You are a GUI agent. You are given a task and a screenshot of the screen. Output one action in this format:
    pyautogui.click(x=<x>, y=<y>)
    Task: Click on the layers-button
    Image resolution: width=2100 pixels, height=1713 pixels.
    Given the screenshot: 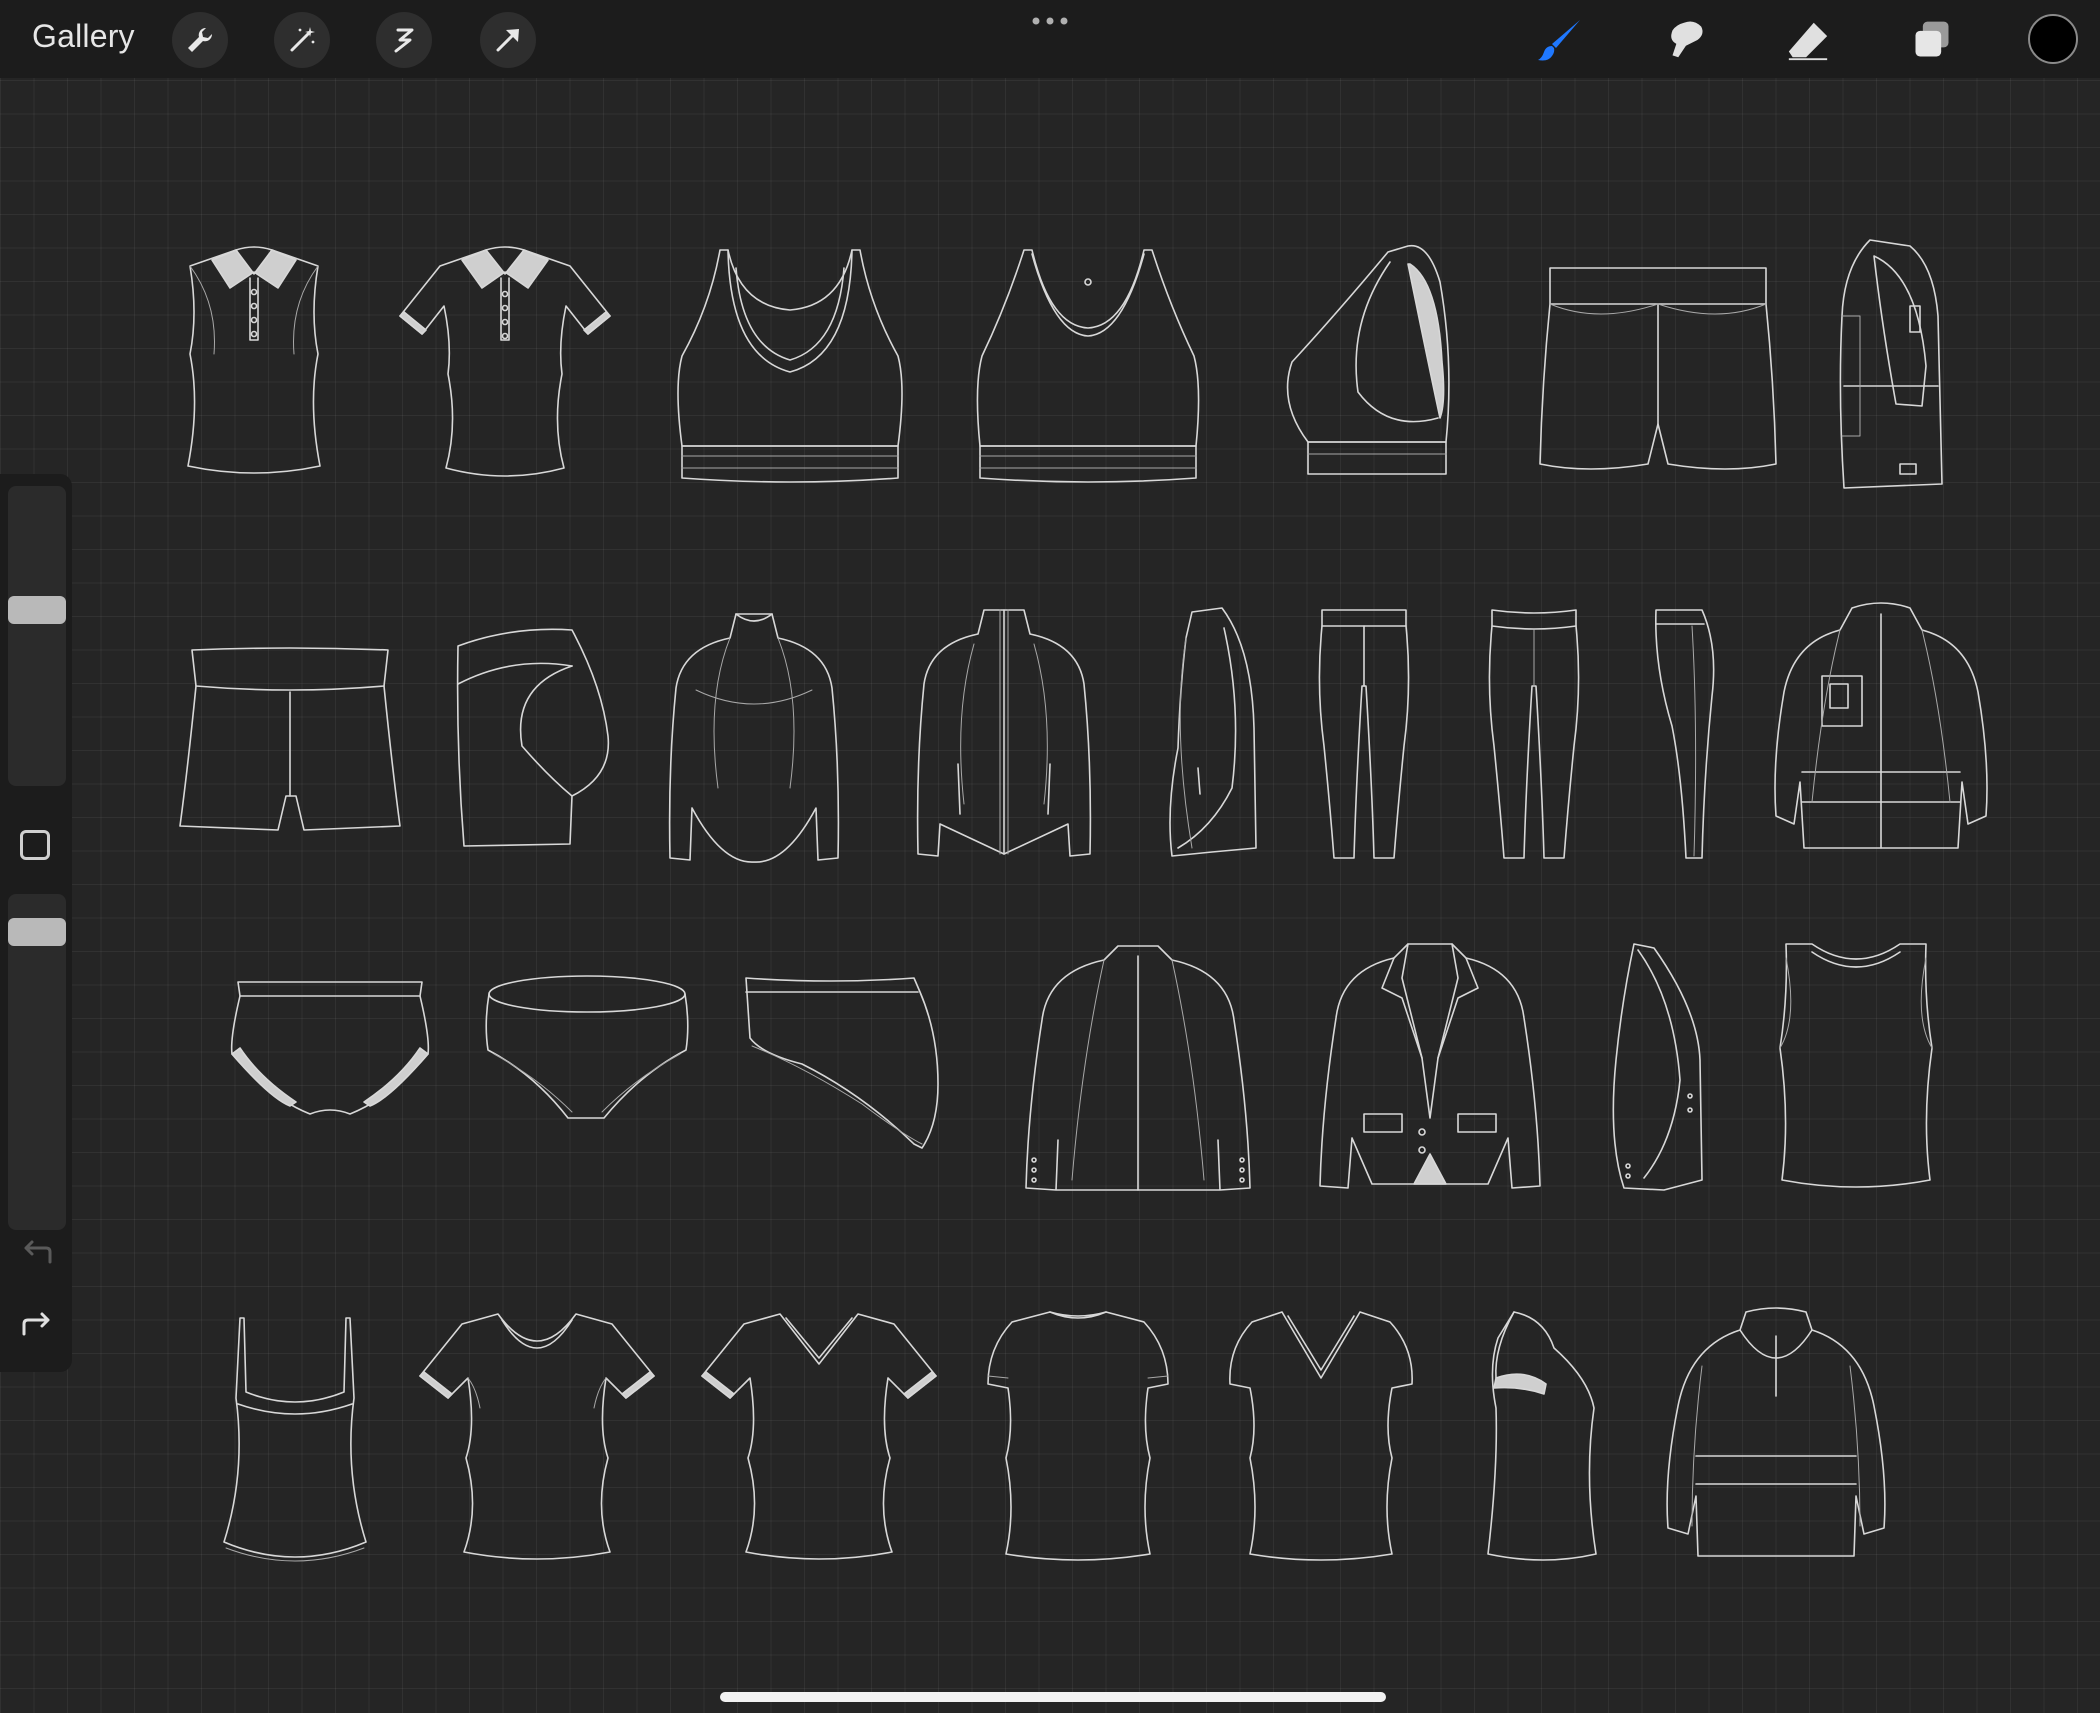 What is the action you would take?
    pyautogui.click(x=1932, y=40)
    